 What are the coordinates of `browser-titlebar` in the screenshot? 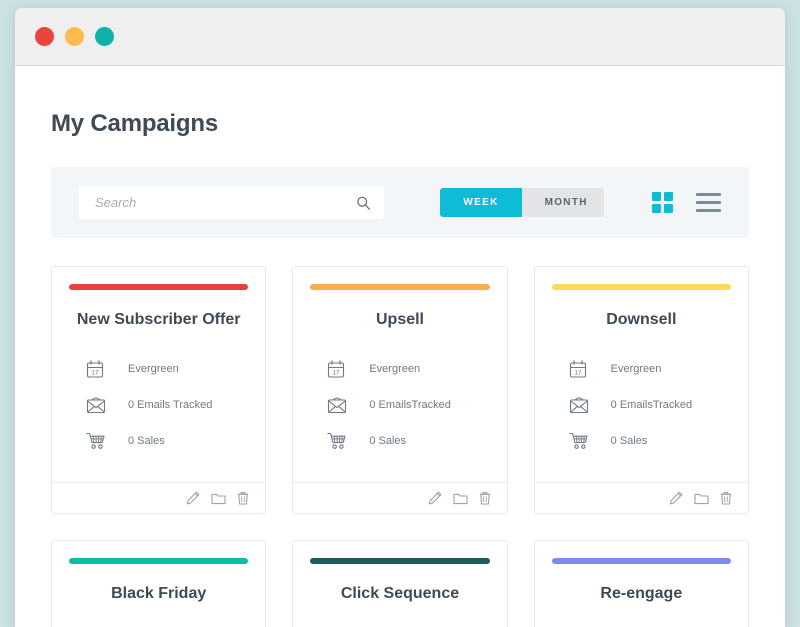 It's located at (400, 37).